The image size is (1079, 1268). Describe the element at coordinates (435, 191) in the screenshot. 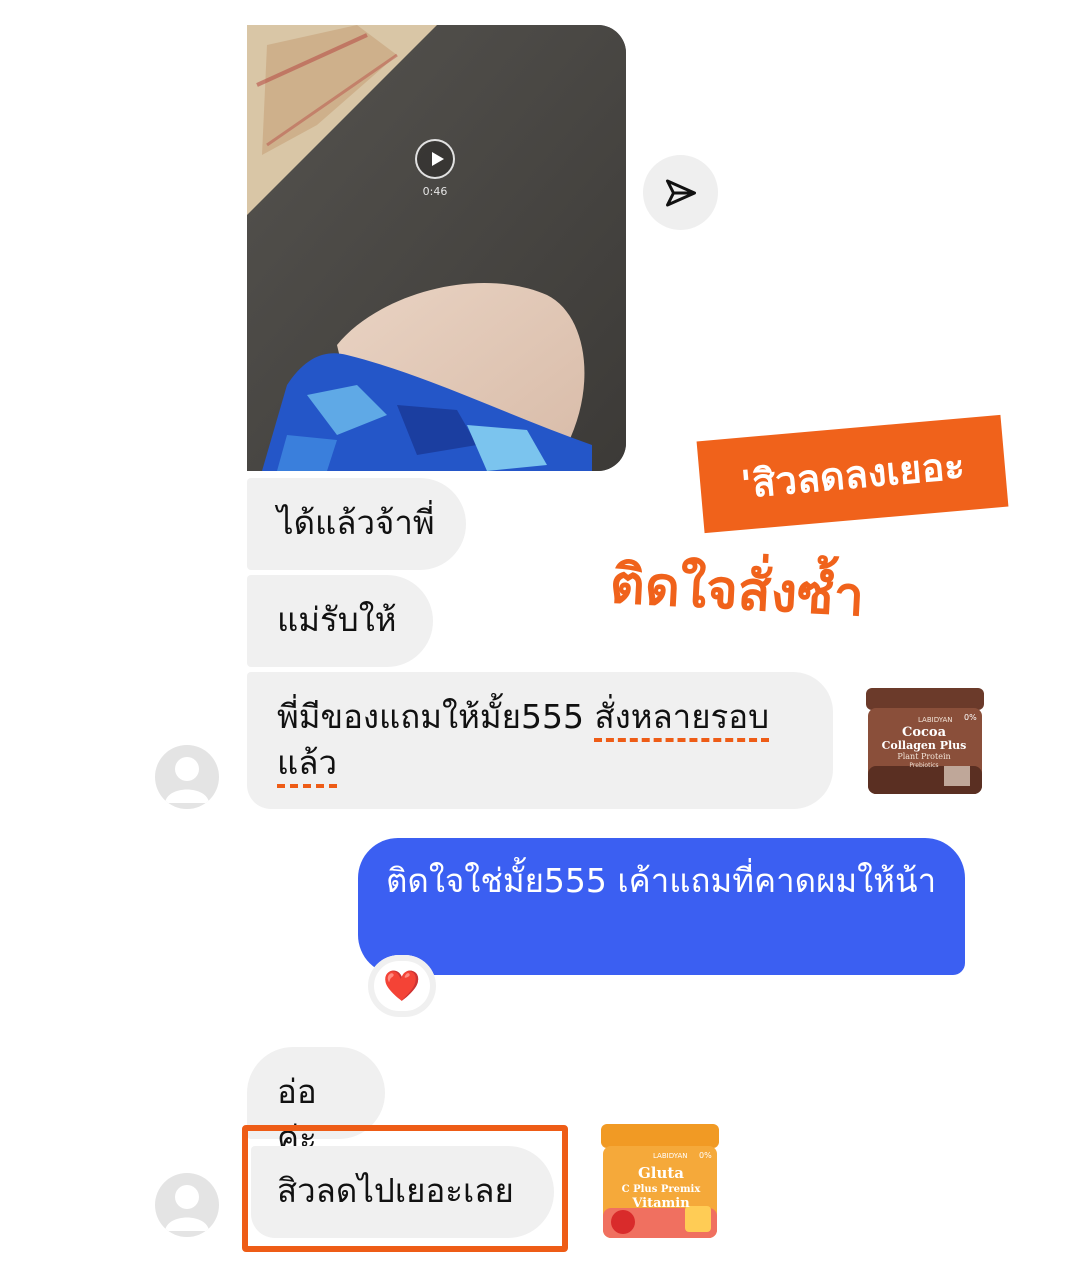

I see `video-duration: 0:46` at that location.